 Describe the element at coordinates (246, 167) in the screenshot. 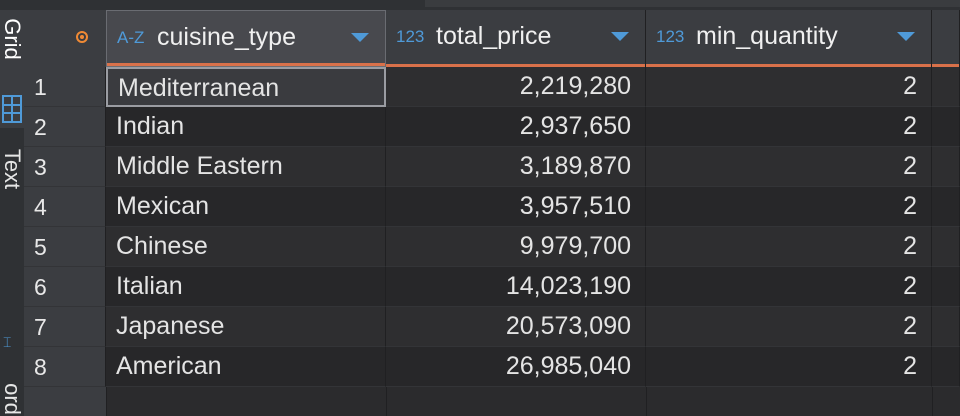

I see `cell-cuisine-type: Middle Eastern` at that location.